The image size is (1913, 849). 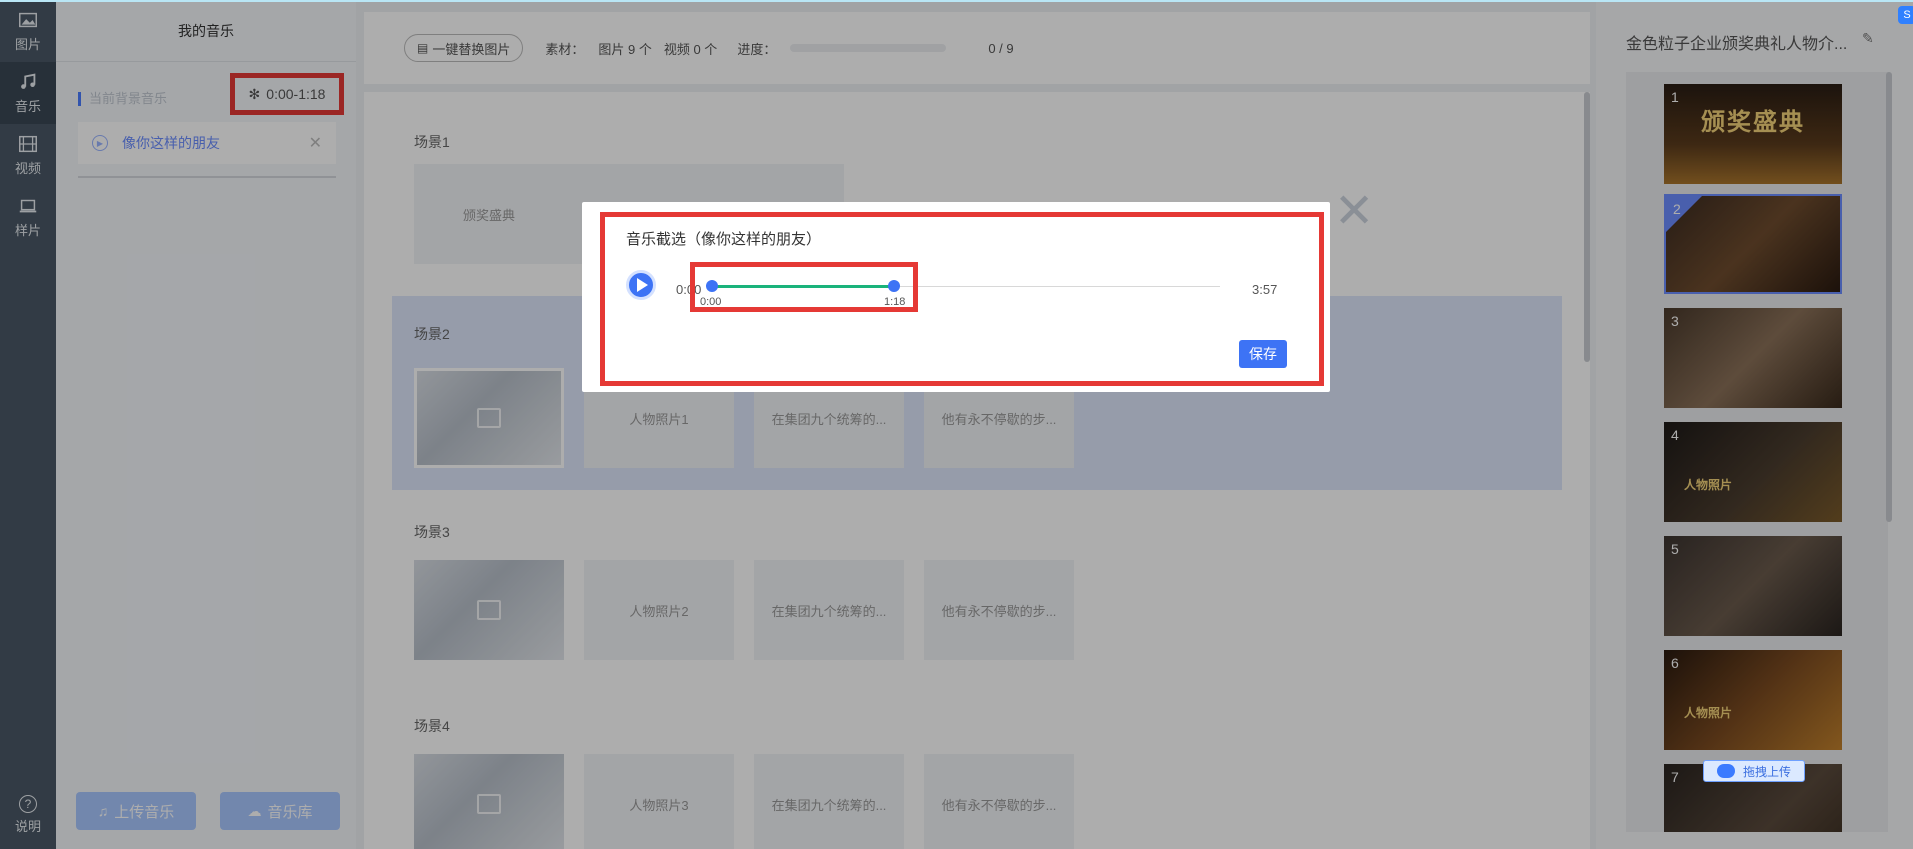 What do you see at coordinates (712, 286) in the screenshot?
I see `range-start-handle` at bounding box center [712, 286].